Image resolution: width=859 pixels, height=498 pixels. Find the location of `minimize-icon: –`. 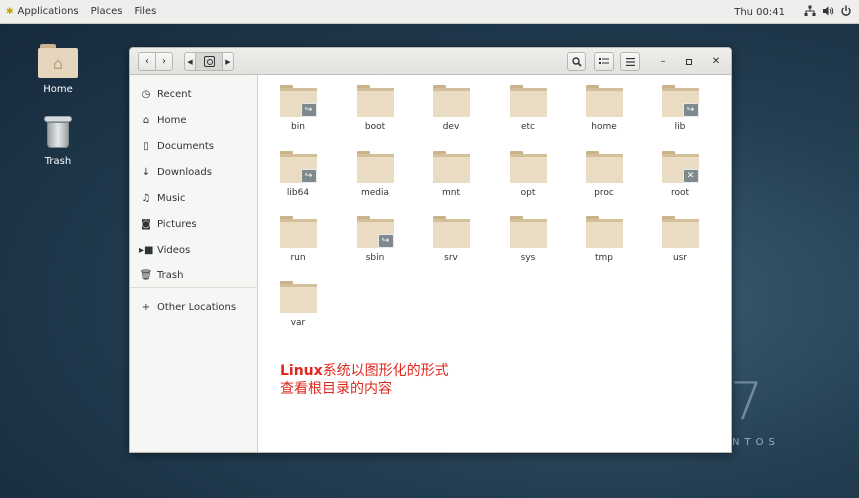

minimize-icon: – is located at coordinates (663, 61).